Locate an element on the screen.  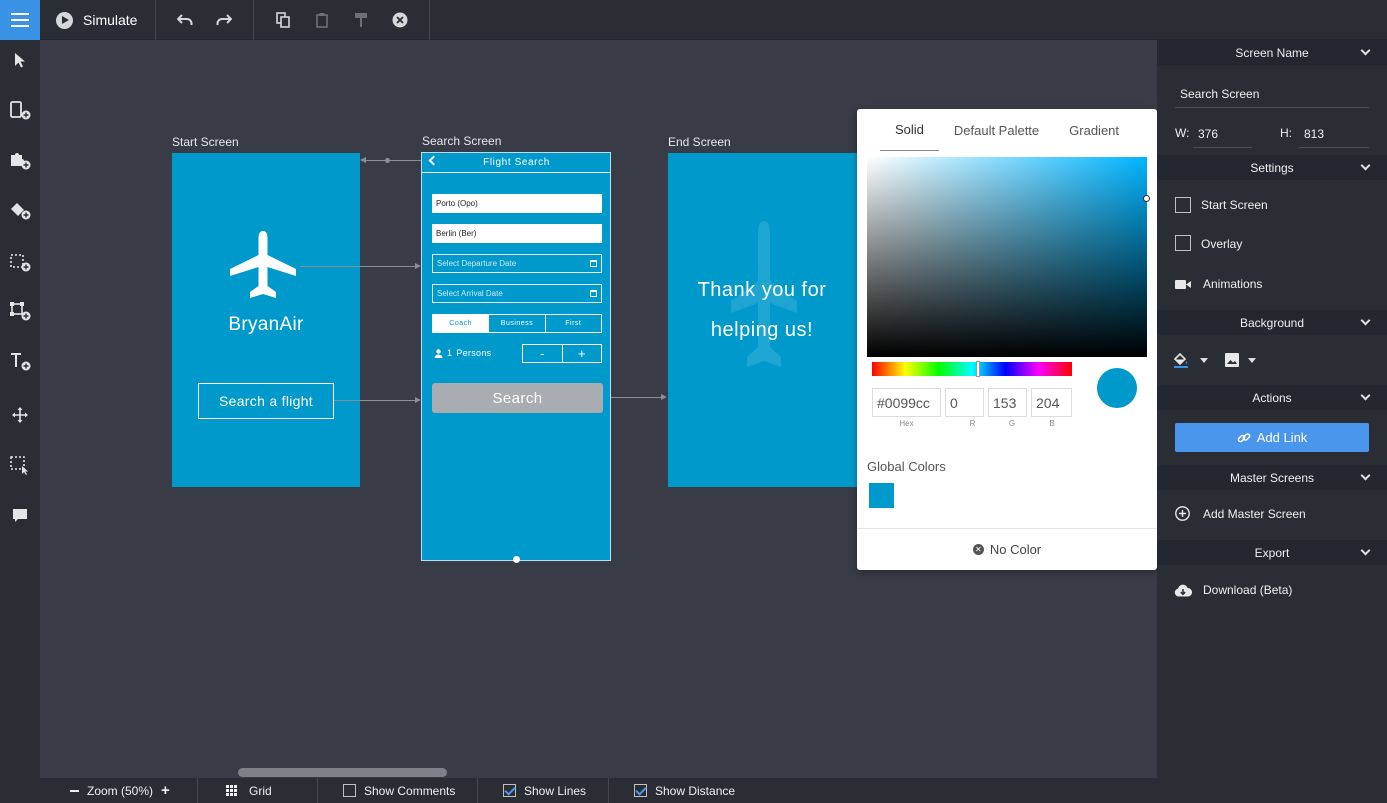
end-screen-label: End Screen is located at coordinates (699, 142).